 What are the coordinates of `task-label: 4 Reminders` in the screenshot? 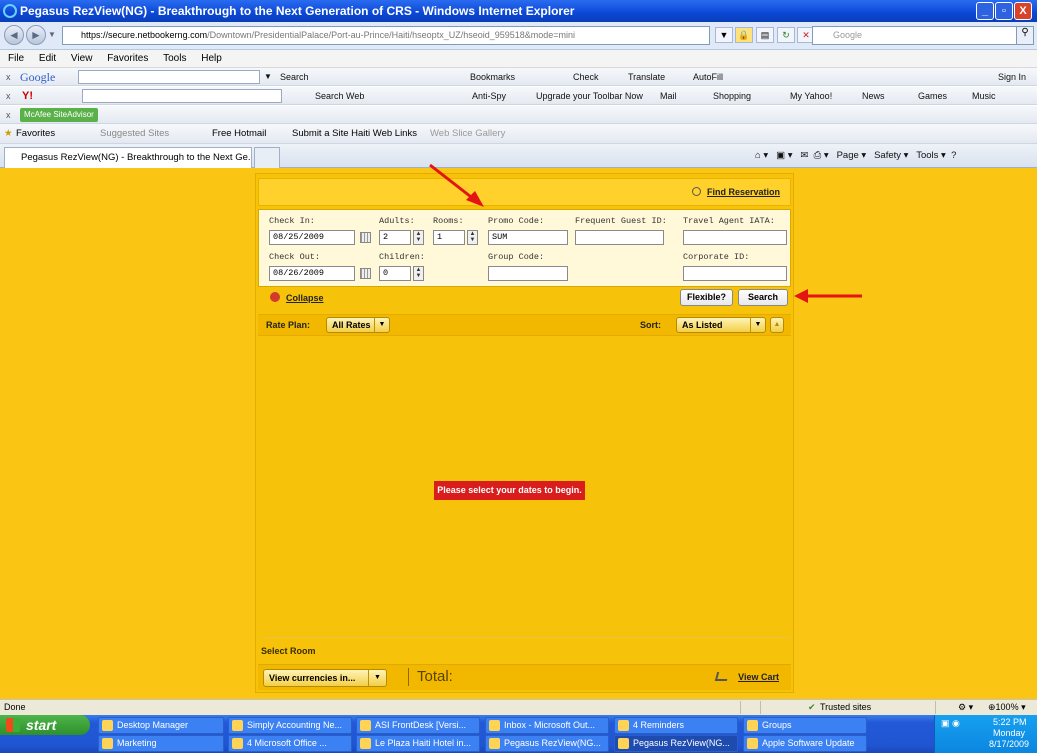 It's located at (659, 725).